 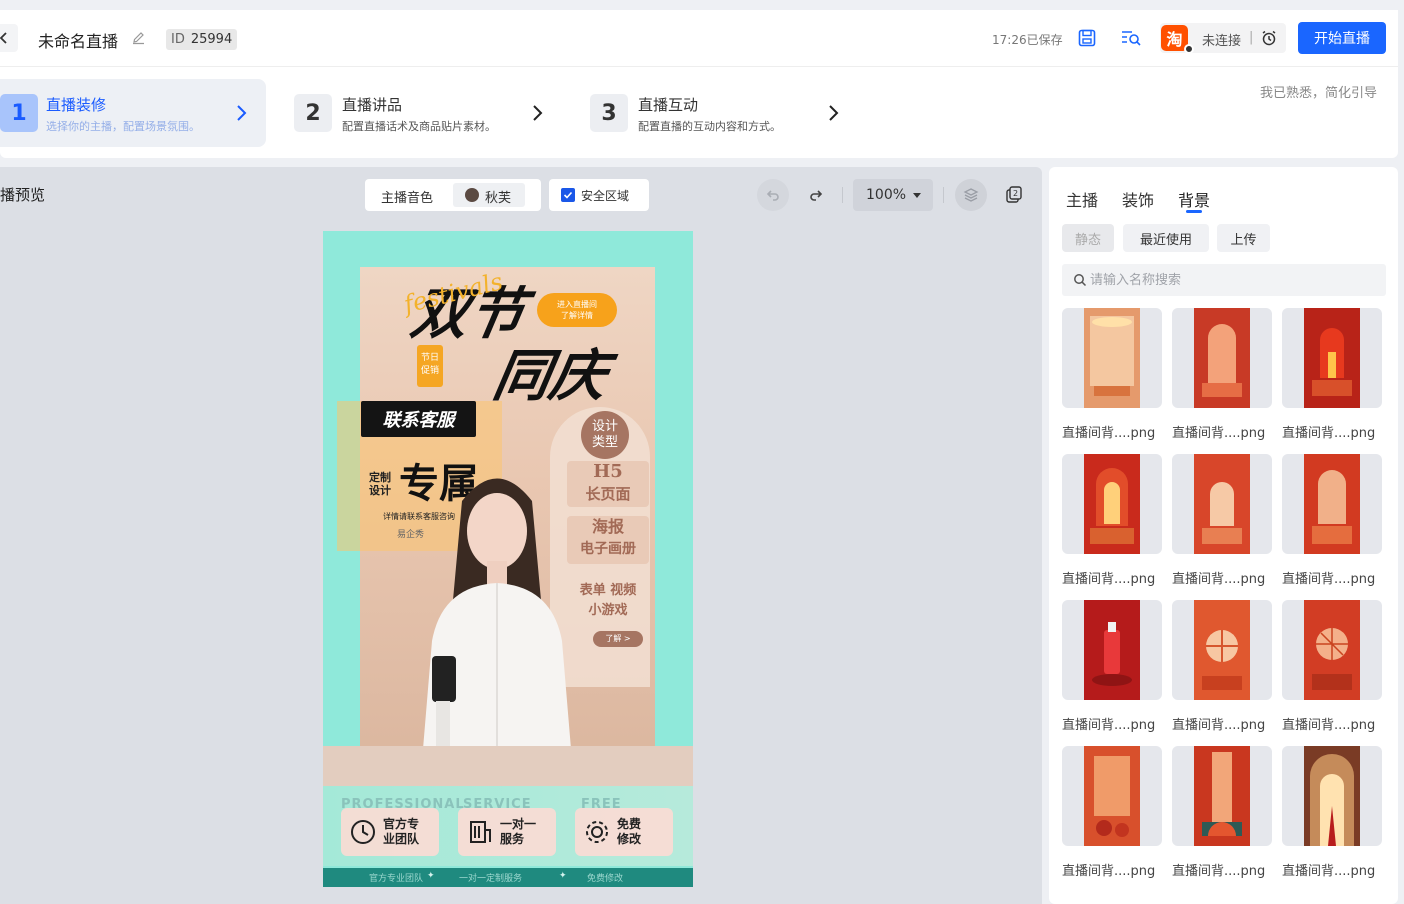 What do you see at coordinates (605, 196) in the screenshot?
I see `safe-area-label: 安全区域` at bounding box center [605, 196].